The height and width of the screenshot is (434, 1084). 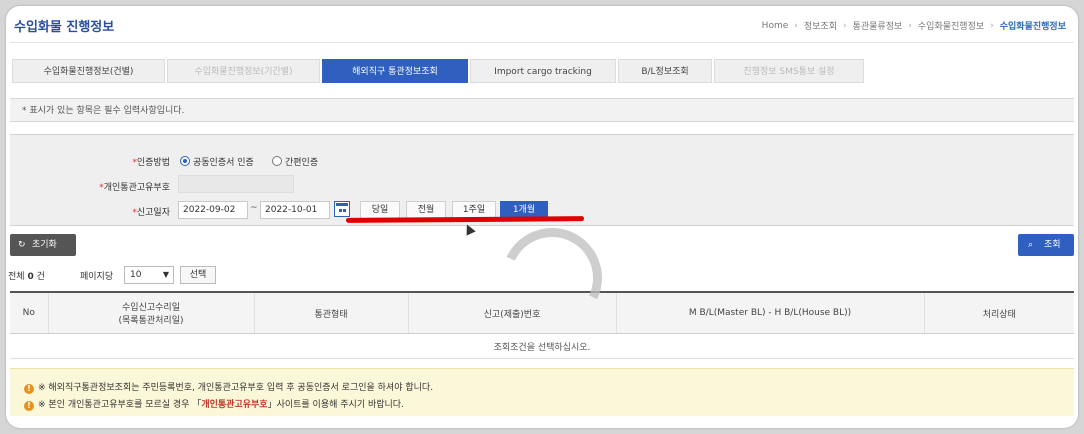 I want to click on radio-checked-icon, so click(x=185, y=161).